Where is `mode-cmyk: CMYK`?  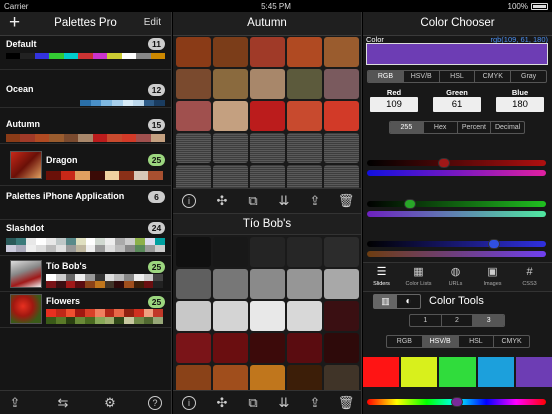
mode-cmyk: CMYK is located at coordinates (492, 76).